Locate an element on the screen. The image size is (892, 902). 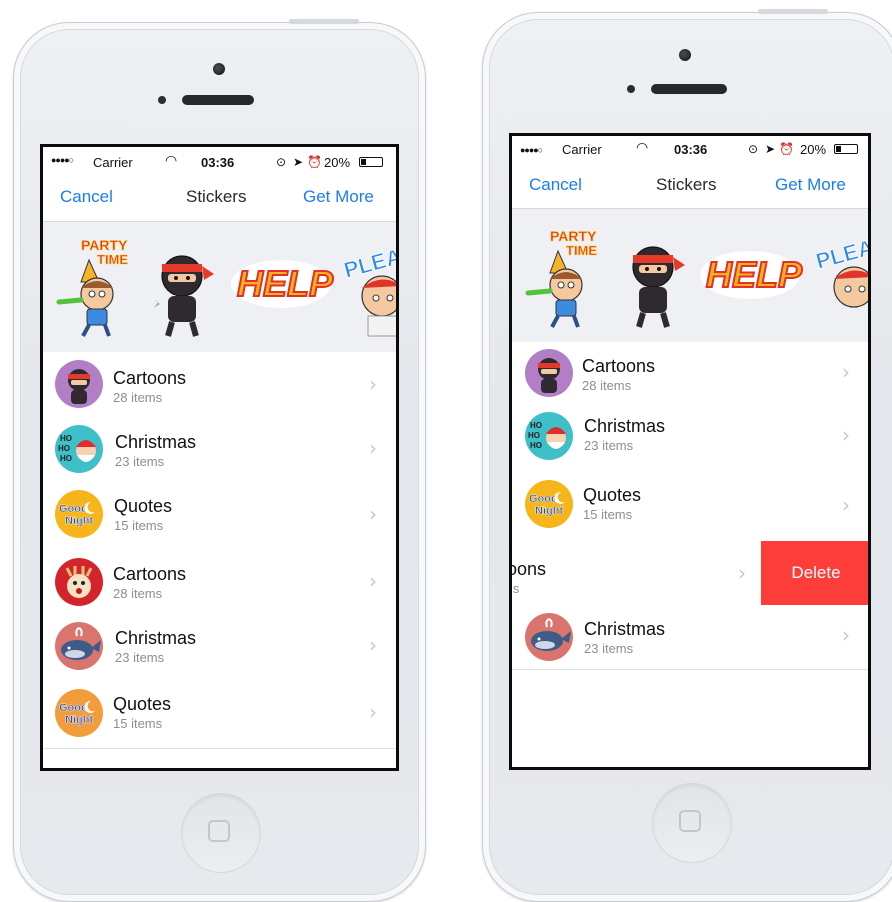
item-count: 28 items is located at coordinates (138, 397).